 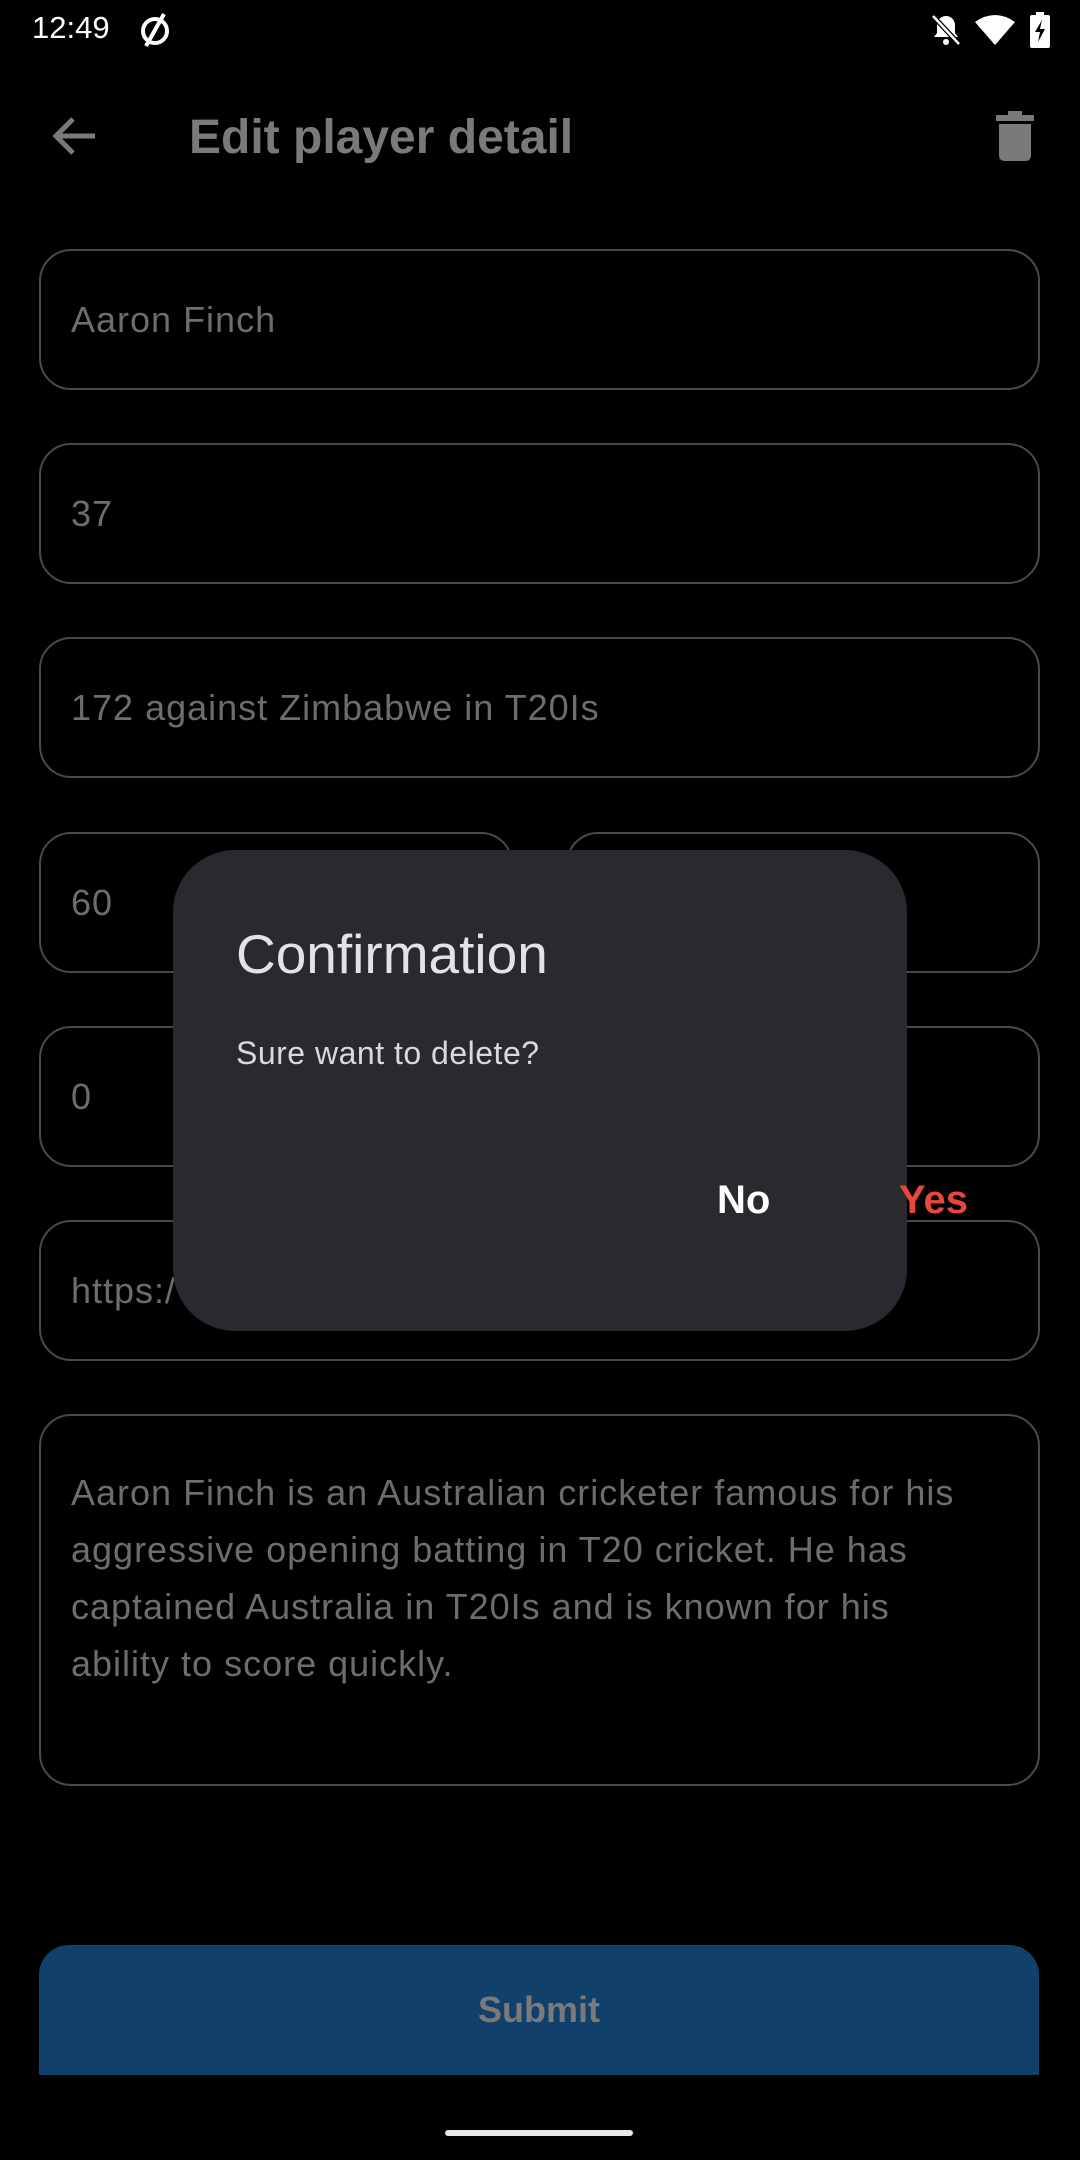 I want to click on wifi-icon, so click(x=995, y=30).